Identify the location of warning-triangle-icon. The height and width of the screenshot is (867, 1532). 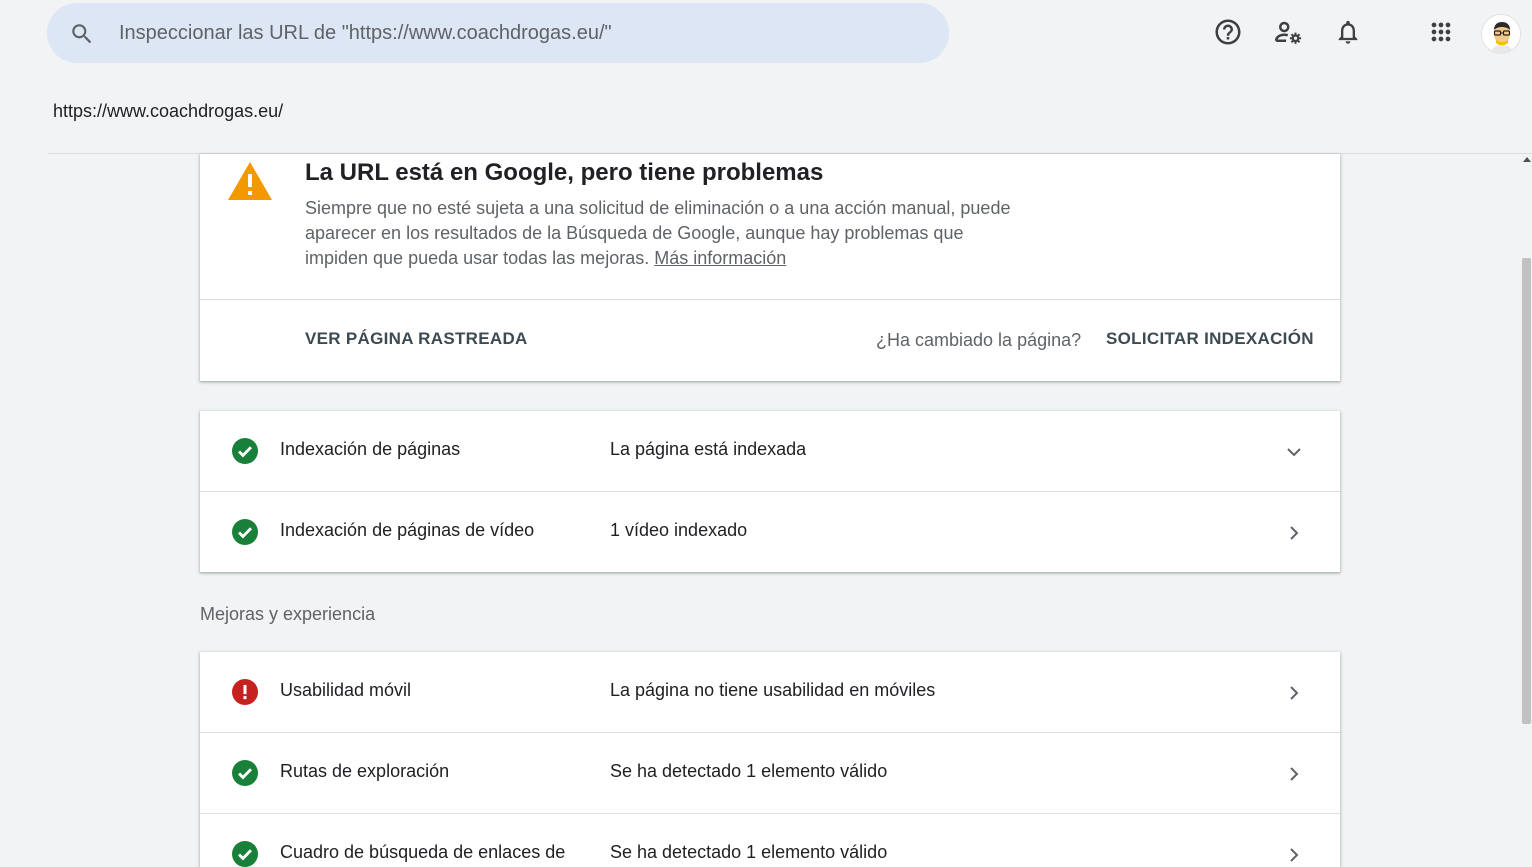
(250, 181).